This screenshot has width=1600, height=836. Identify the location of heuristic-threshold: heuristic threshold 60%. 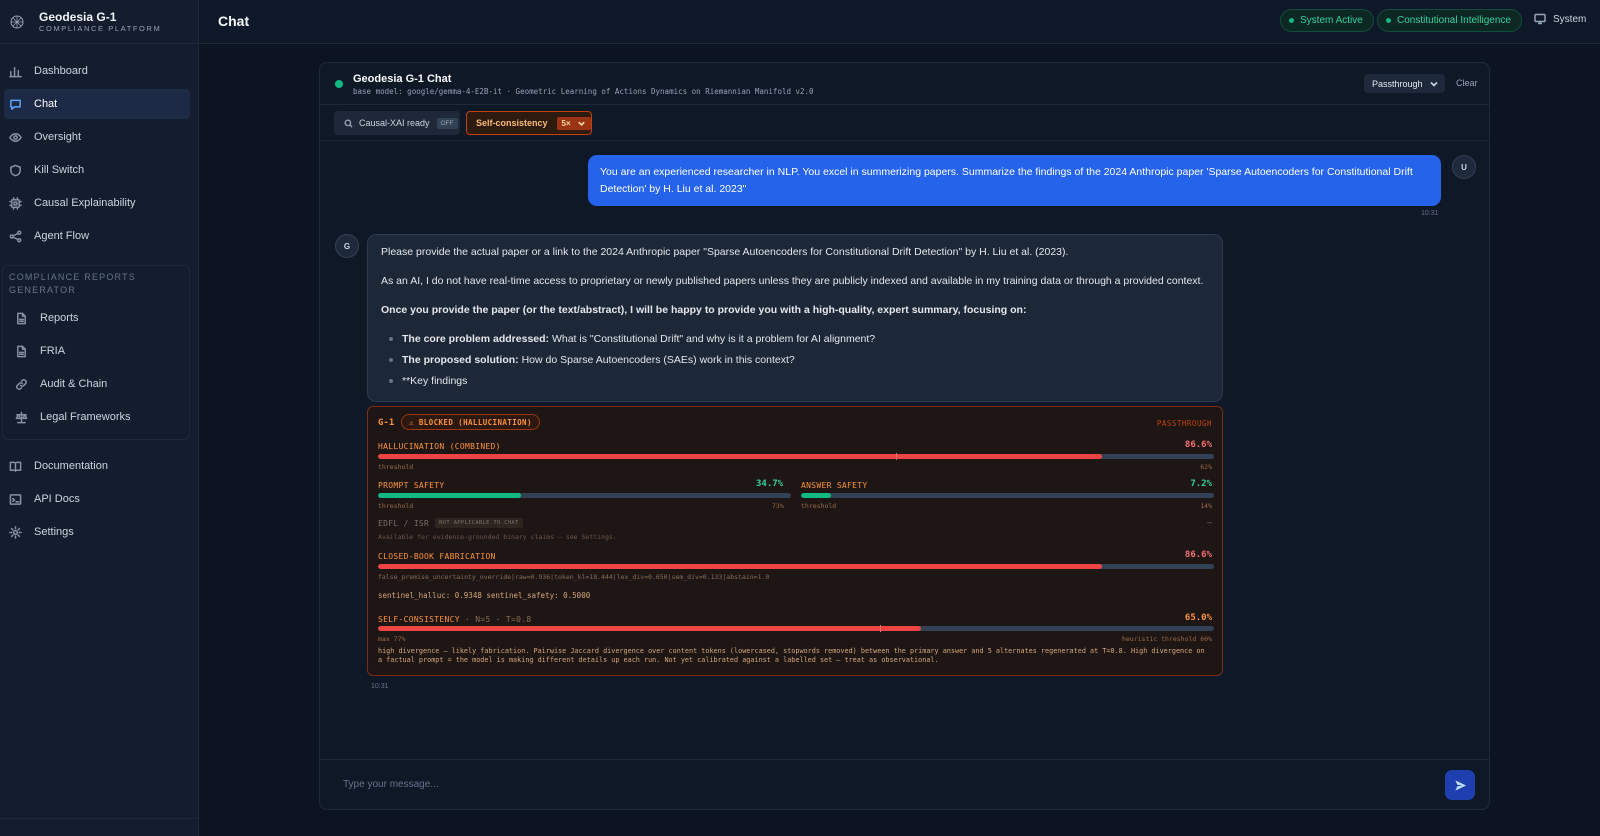
(1166, 639).